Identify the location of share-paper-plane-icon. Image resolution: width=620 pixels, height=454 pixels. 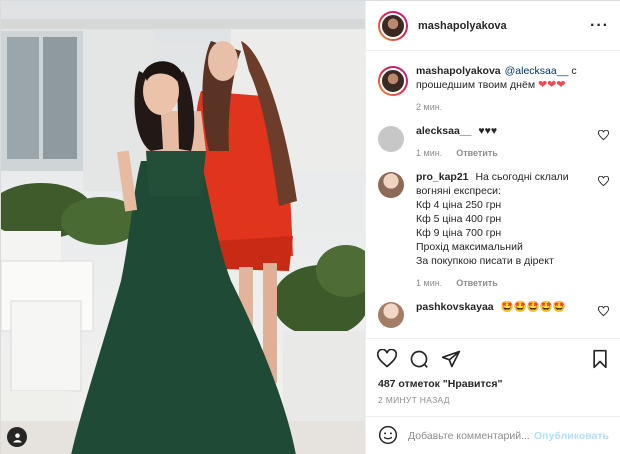
(451, 359).